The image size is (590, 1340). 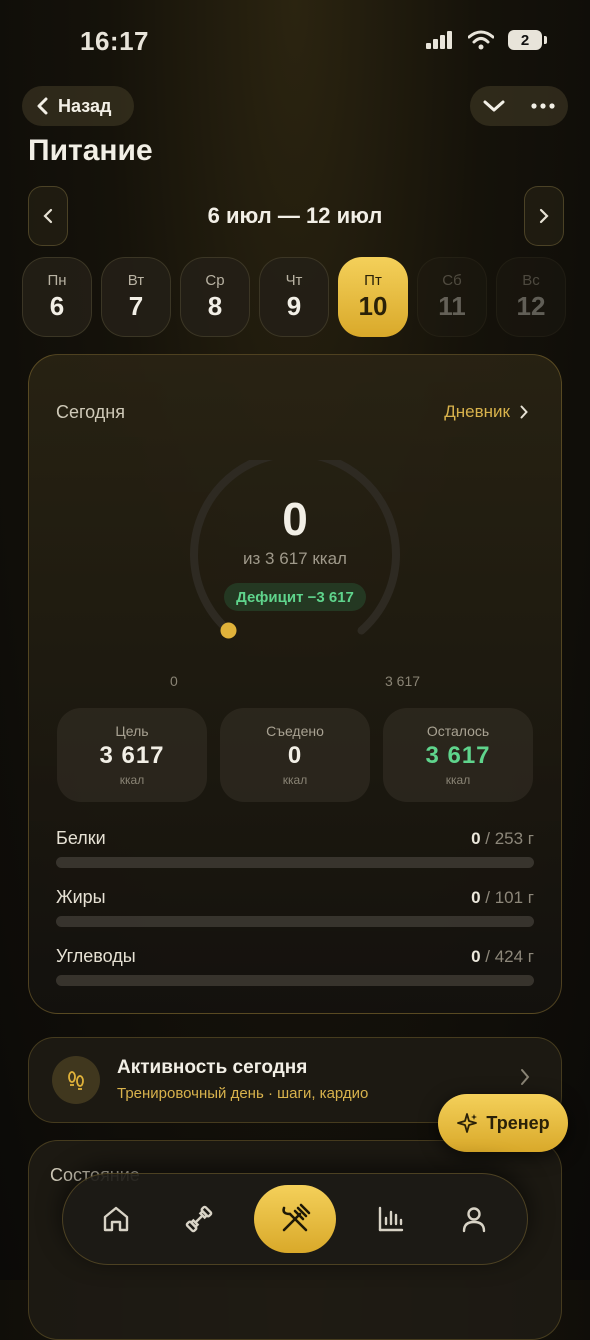 I want to click on diary-link-label: Дневник, so click(x=477, y=411).